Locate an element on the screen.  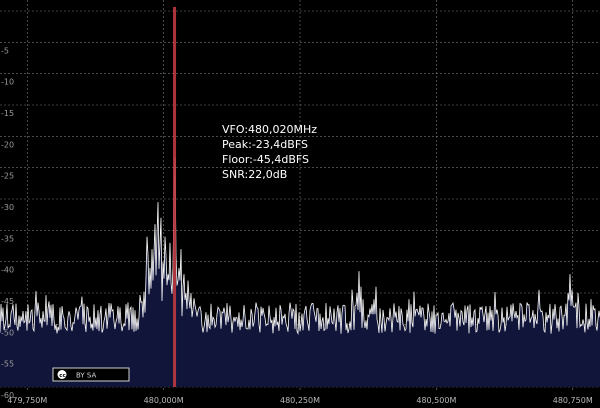
x-tick-label: 479,750M is located at coordinates (27, 400).